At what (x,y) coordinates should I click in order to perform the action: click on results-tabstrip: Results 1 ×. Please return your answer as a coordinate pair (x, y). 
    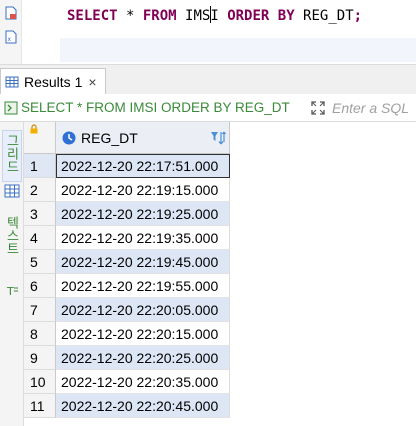
    Looking at the image, I should click on (208, 79).